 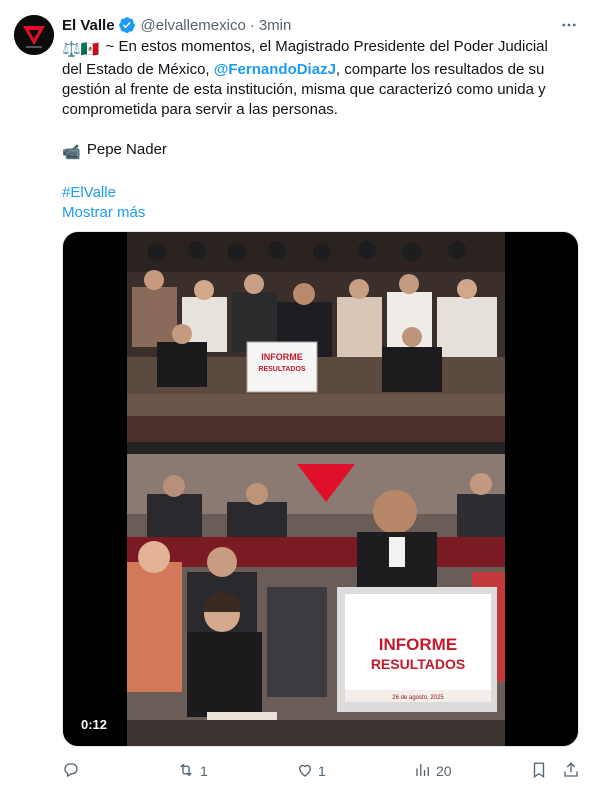 What do you see at coordinates (440, 69) in the screenshot?
I see `text-segment: , comparte los resultados de su` at bounding box center [440, 69].